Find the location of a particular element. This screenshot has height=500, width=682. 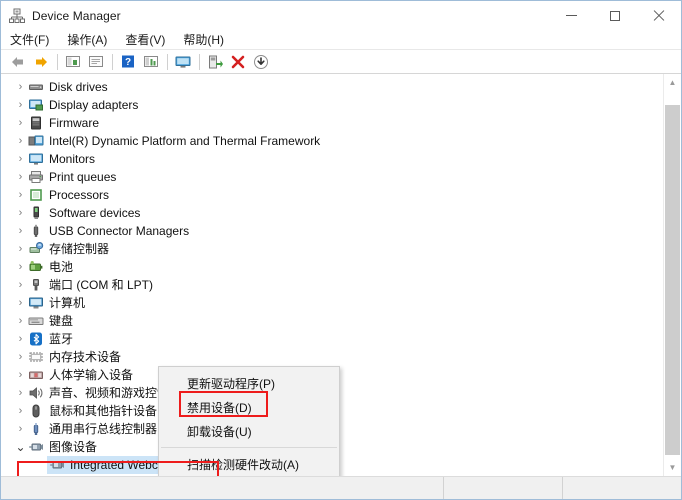

disk-drive-icon is located at coordinates (36, 87).